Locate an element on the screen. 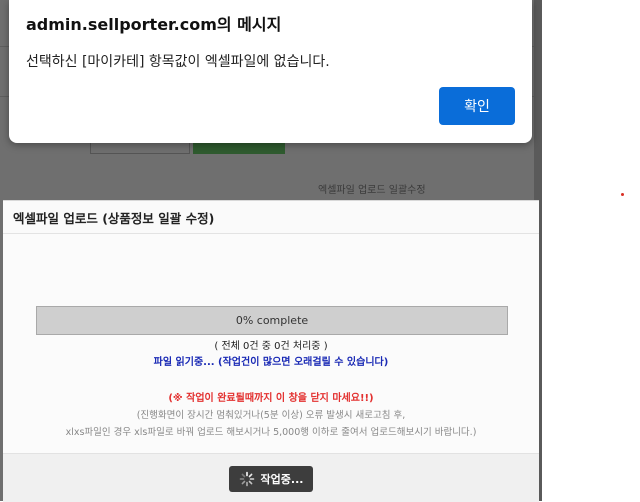  modal-header: 엑셀파일 업로드 (상품정보 일괄 수정) is located at coordinates (271, 217).